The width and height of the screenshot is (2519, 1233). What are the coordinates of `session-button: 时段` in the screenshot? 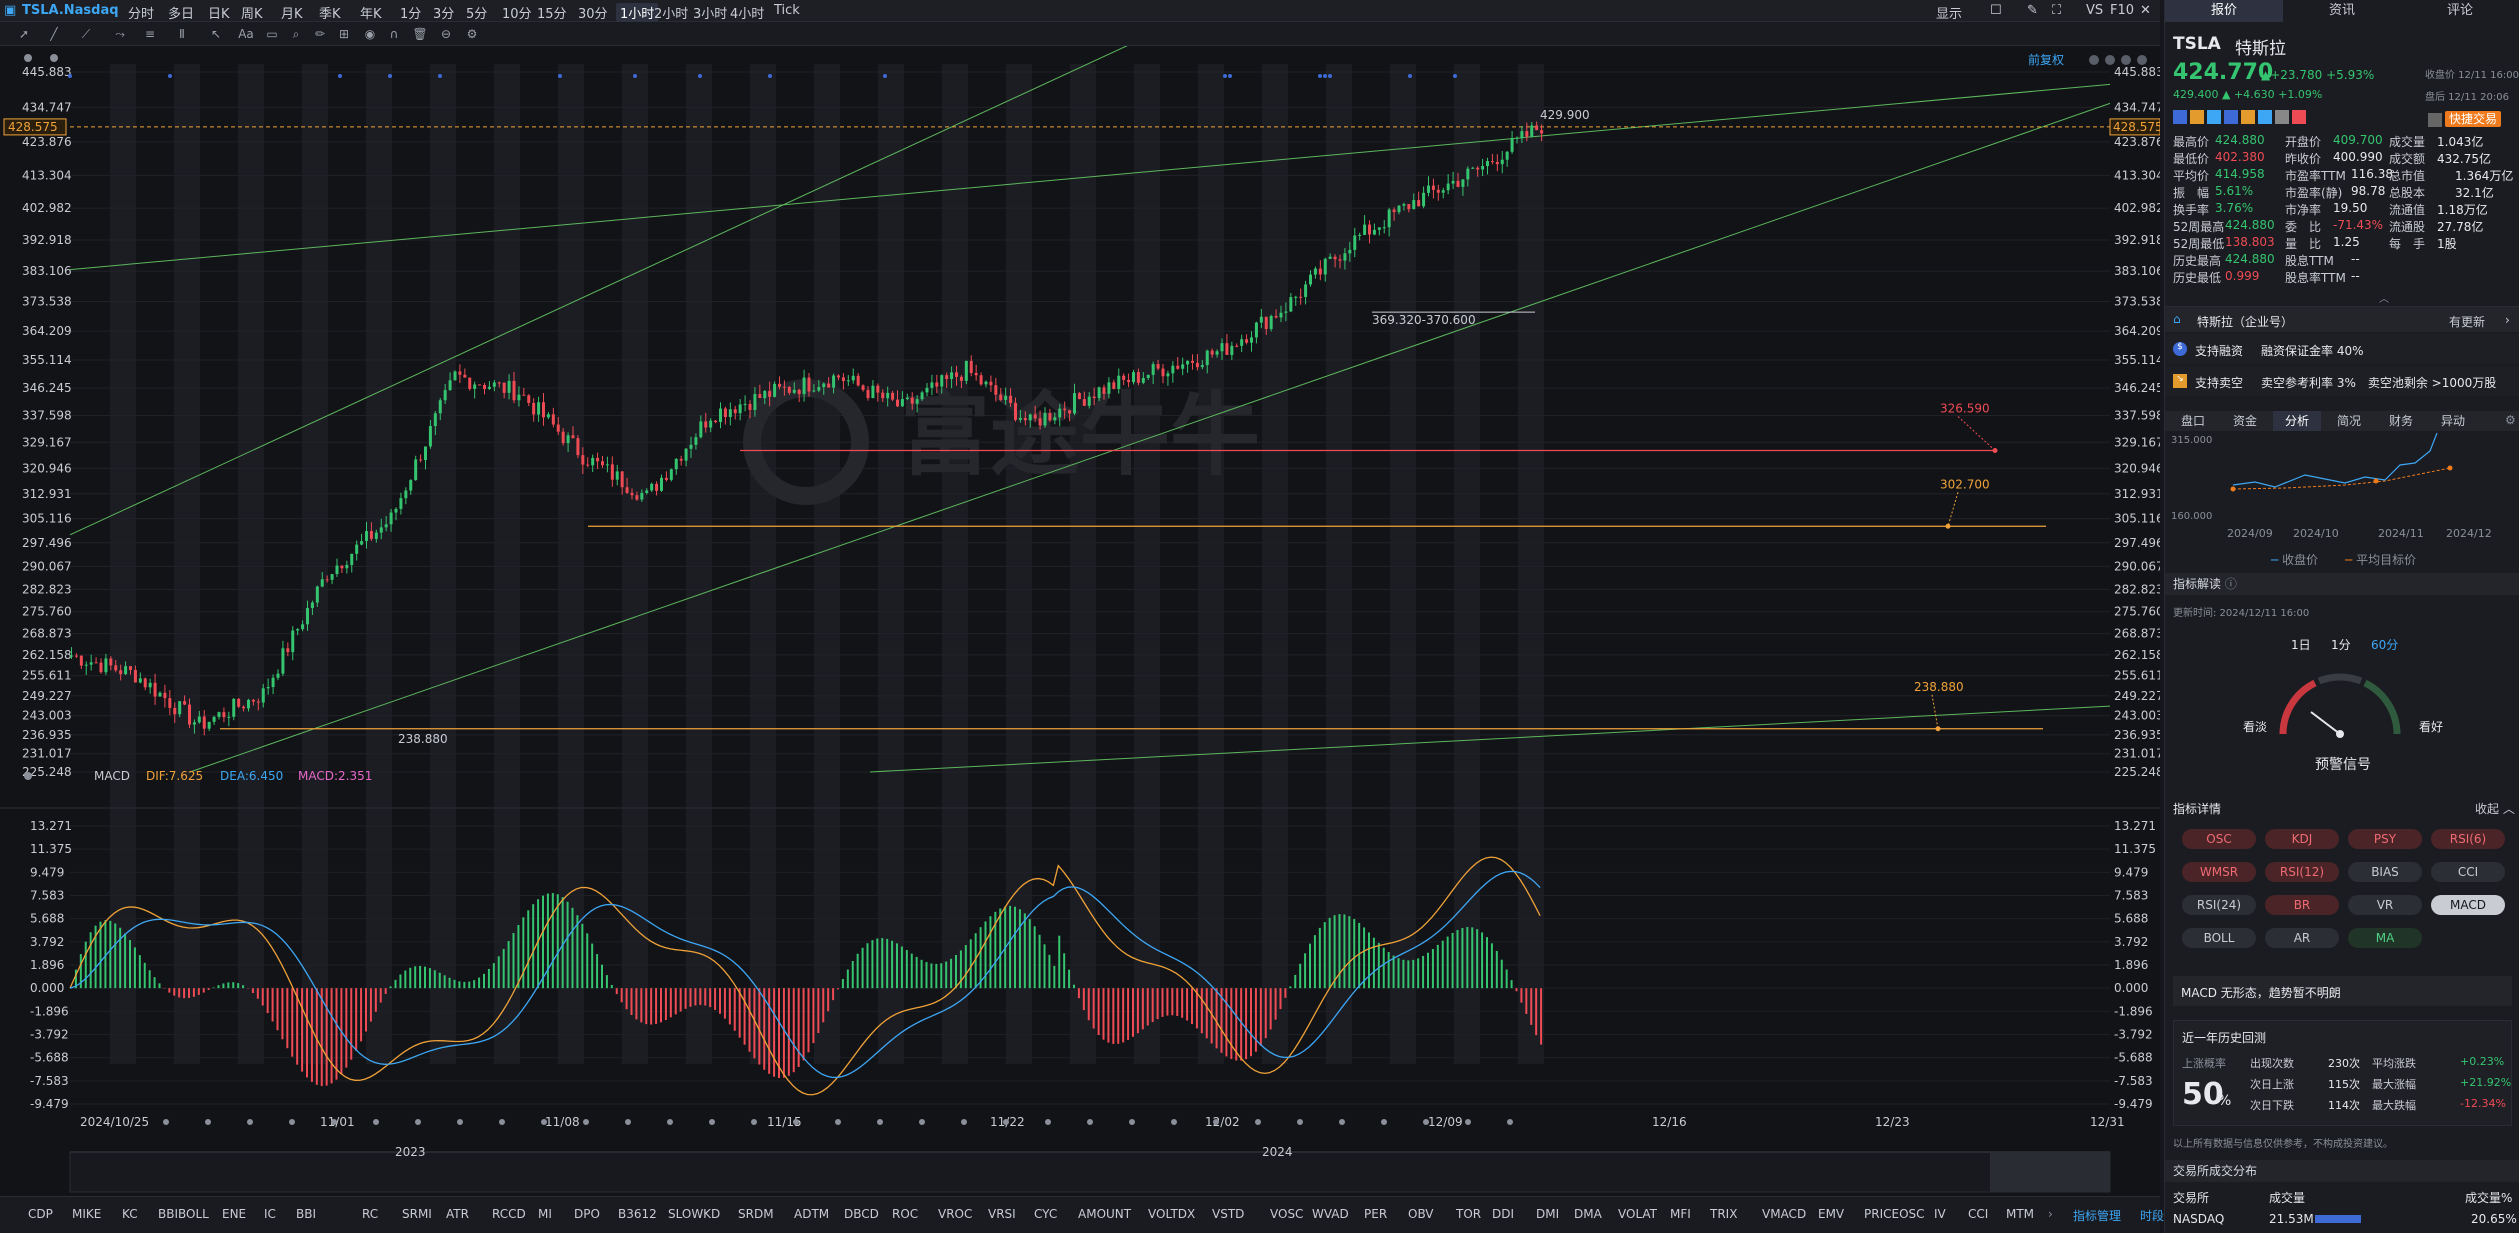 It's located at (2152, 1215).